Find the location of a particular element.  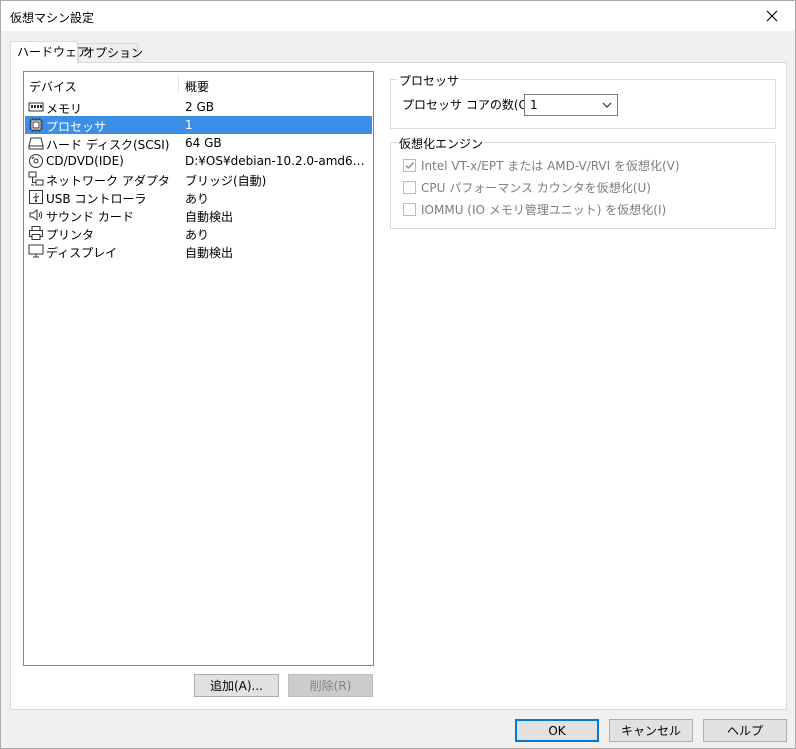

ok-button: OK is located at coordinates (557, 730).